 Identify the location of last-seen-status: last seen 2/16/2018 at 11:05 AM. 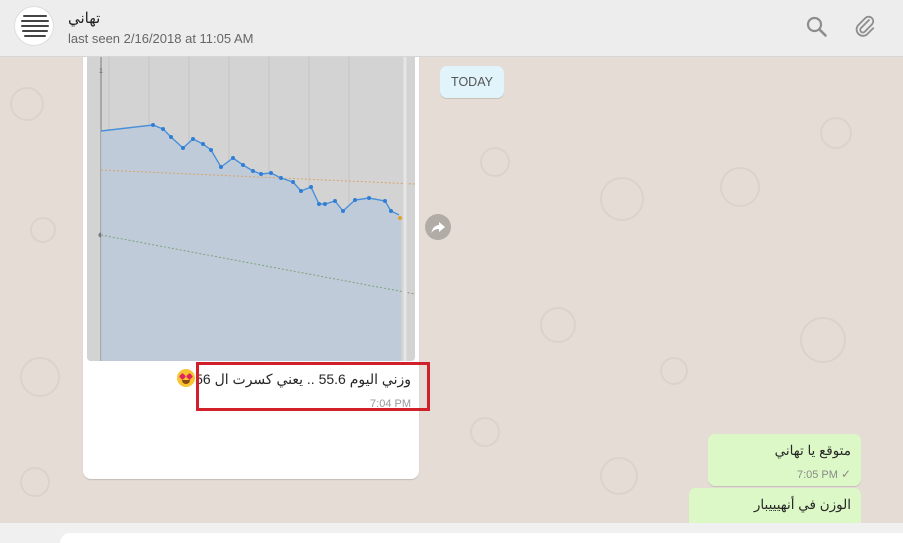
(161, 38).